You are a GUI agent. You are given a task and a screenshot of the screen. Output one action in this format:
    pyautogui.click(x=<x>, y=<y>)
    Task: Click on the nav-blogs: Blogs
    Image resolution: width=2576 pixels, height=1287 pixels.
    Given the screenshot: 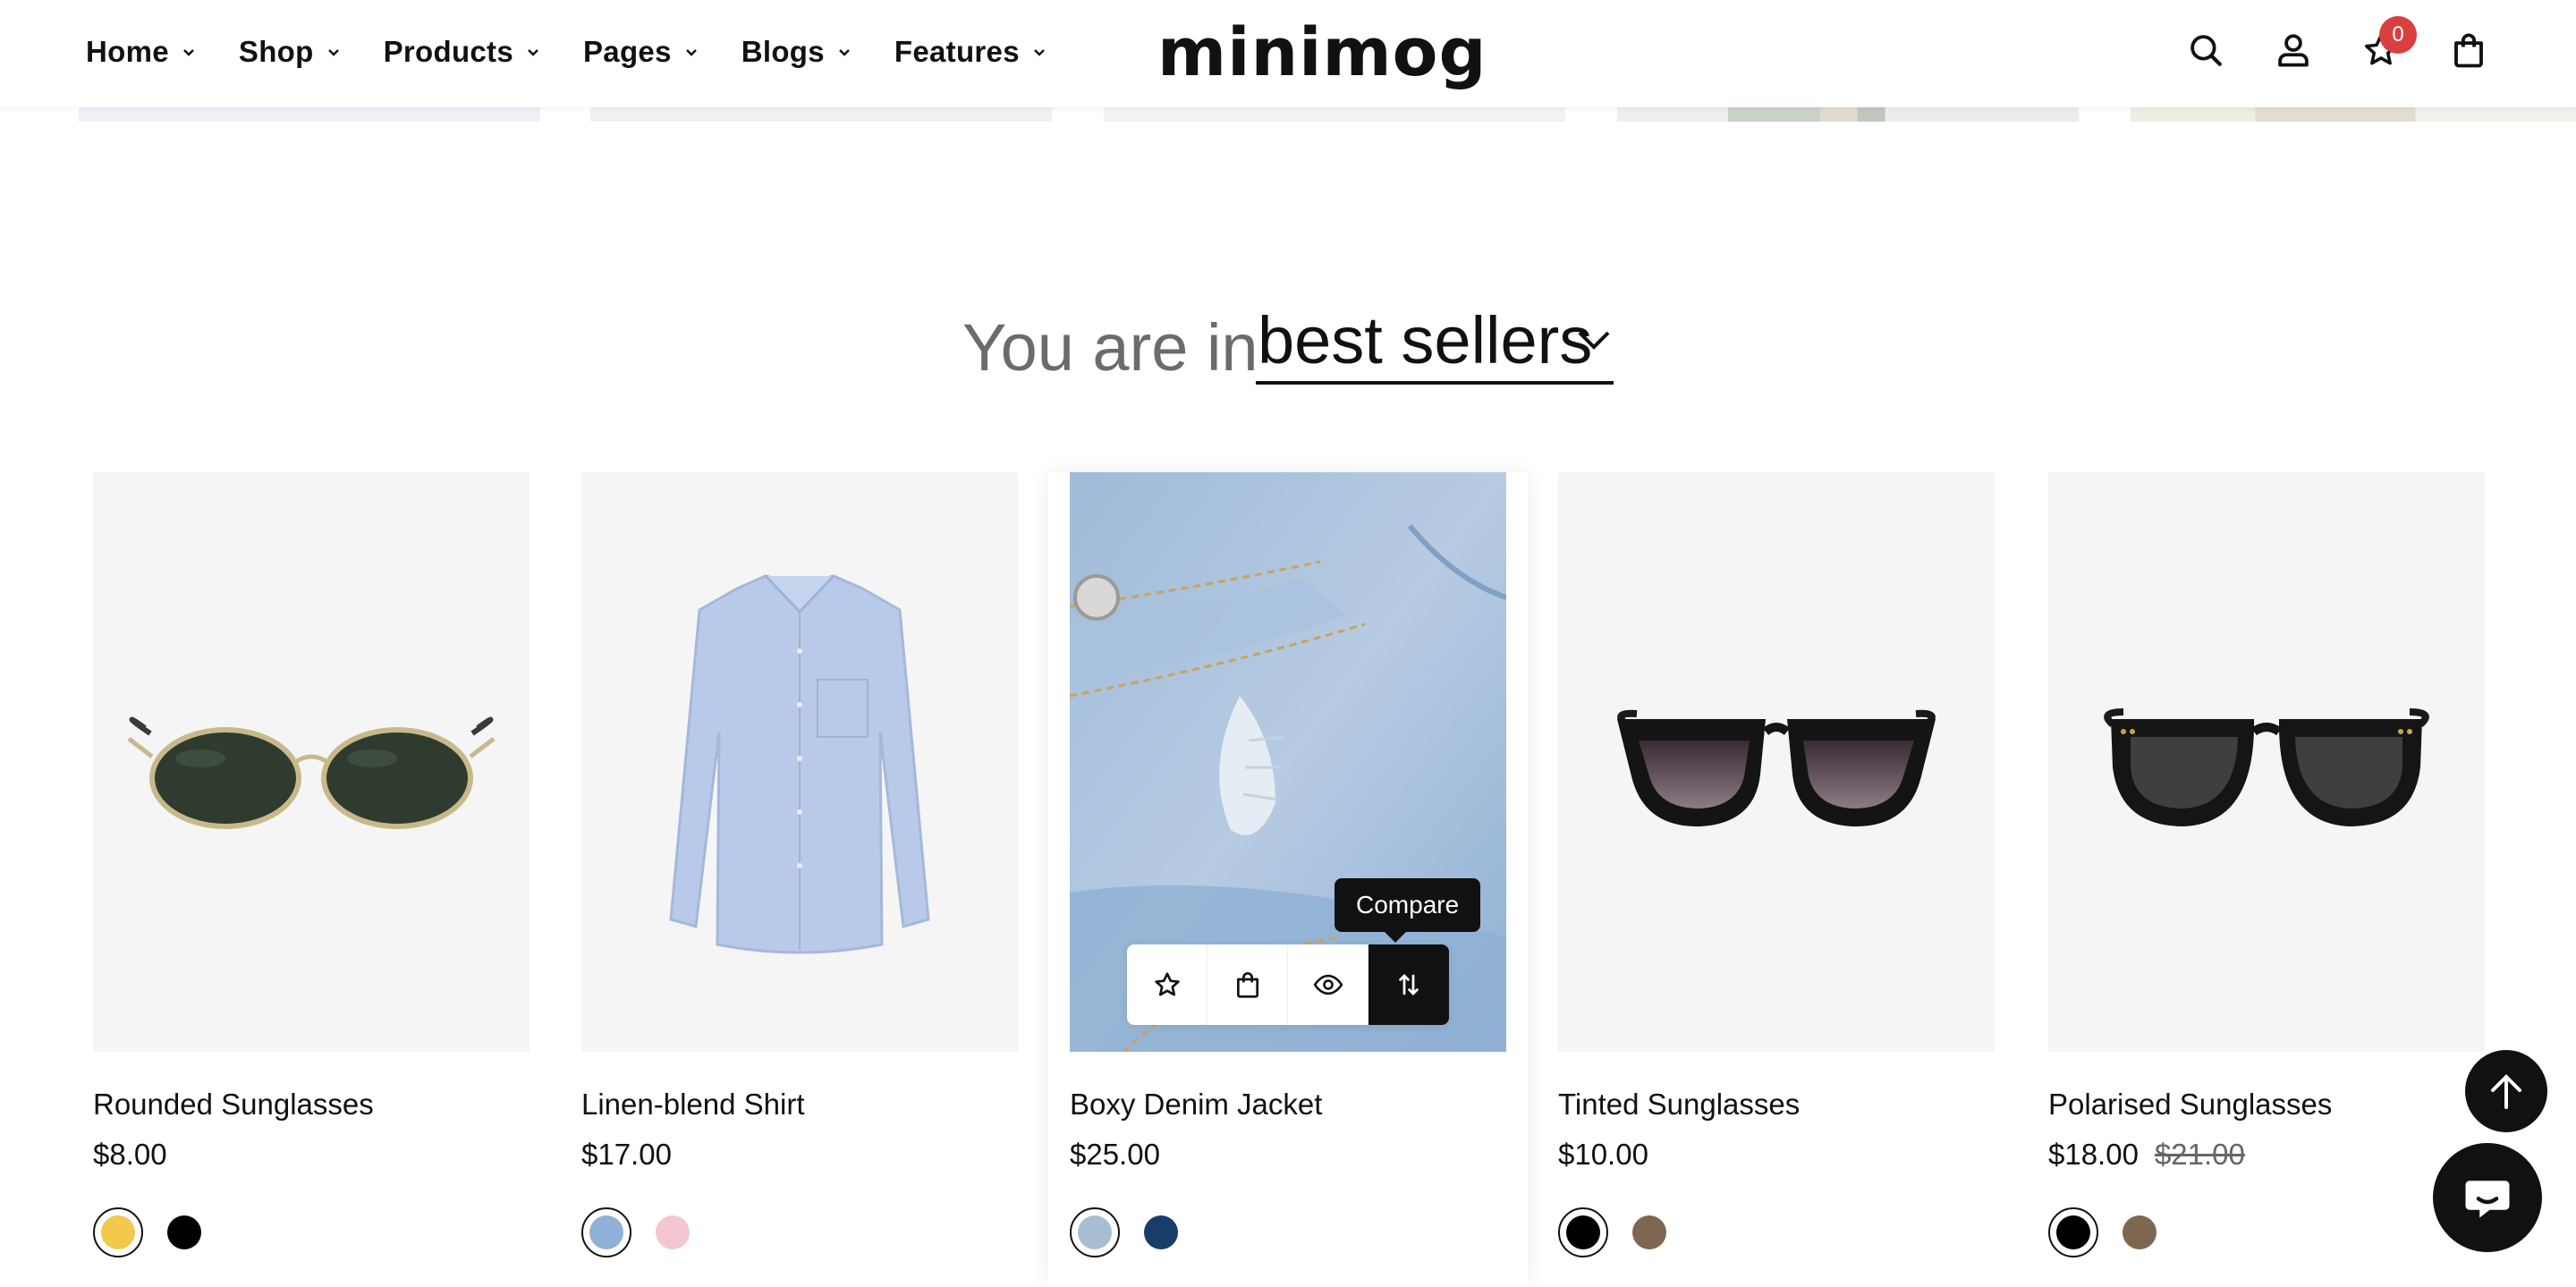 What is the action you would take?
    pyautogui.click(x=796, y=52)
    